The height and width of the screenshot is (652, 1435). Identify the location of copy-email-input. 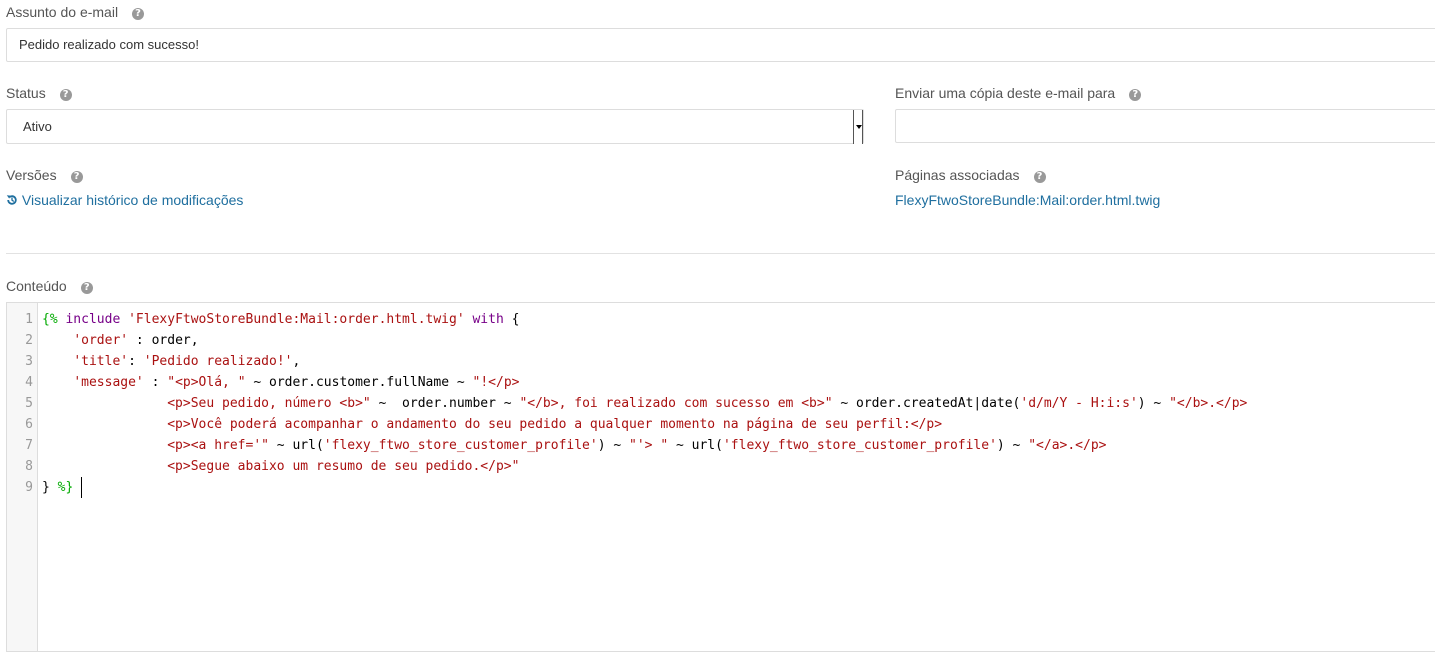
(1165, 126).